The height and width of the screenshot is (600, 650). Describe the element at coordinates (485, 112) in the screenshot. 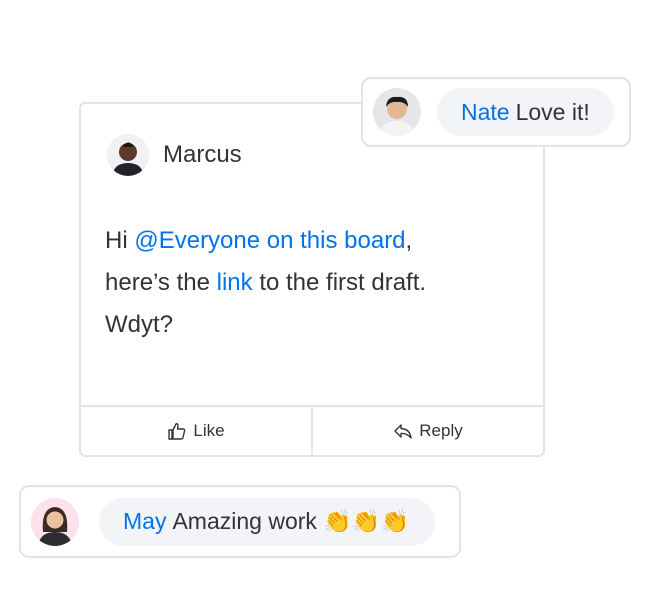

I see `reply-author: Nate` at that location.